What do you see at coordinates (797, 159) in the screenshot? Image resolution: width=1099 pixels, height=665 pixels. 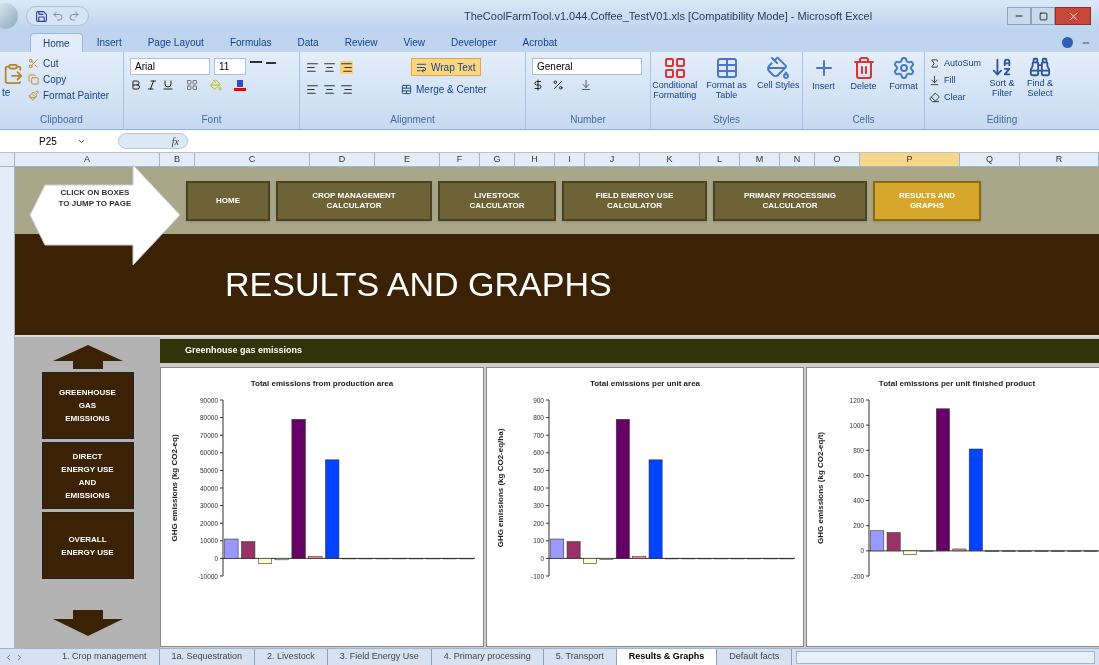 I see `column-header: N` at bounding box center [797, 159].